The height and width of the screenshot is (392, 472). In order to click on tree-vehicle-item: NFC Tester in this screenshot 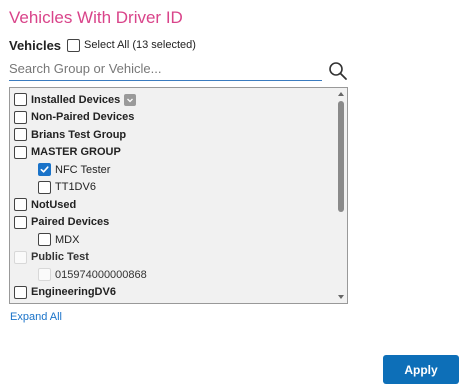, I will do `click(74, 169)`.